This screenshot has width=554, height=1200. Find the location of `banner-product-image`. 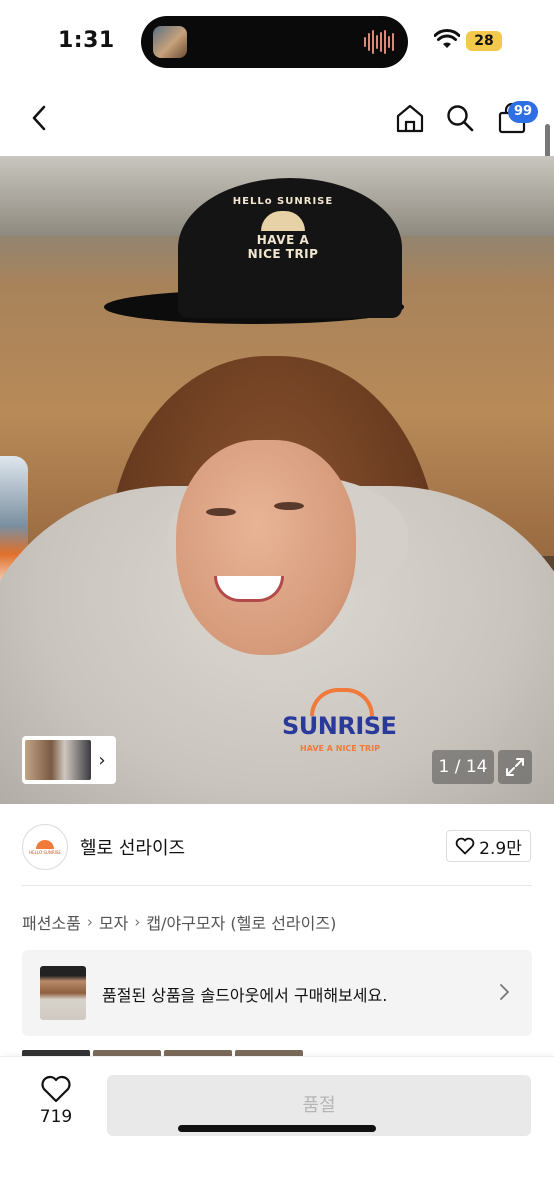

banner-product-image is located at coordinates (63, 993).